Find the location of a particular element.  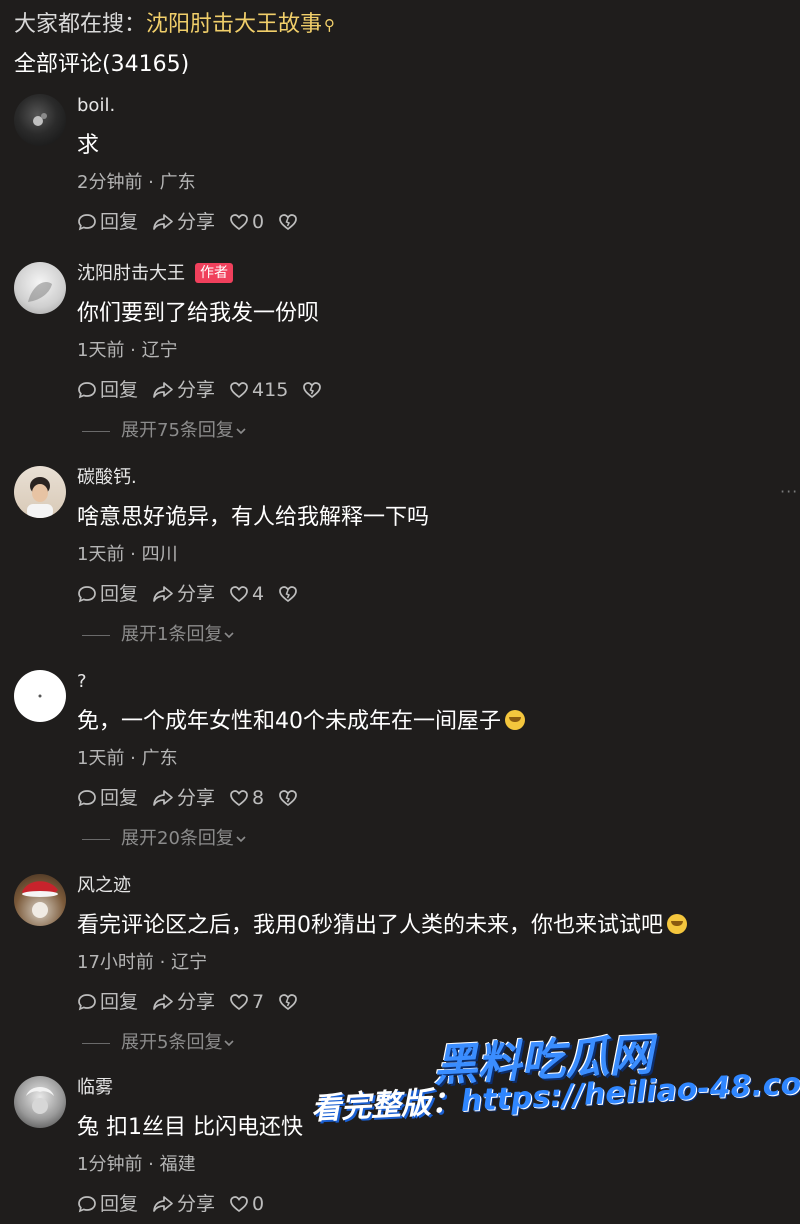

search-suggestion-bar: 大家都在搜：沈阳肘击大王故事 ⚲ is located at coordinates (174, 25).